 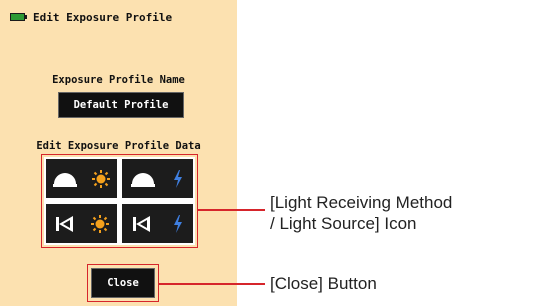 What do you see at coordinates (118, 80) in the screenshot?
I see `profile-name-label: Exposure Profile Name` at bounding box center [118, 80].